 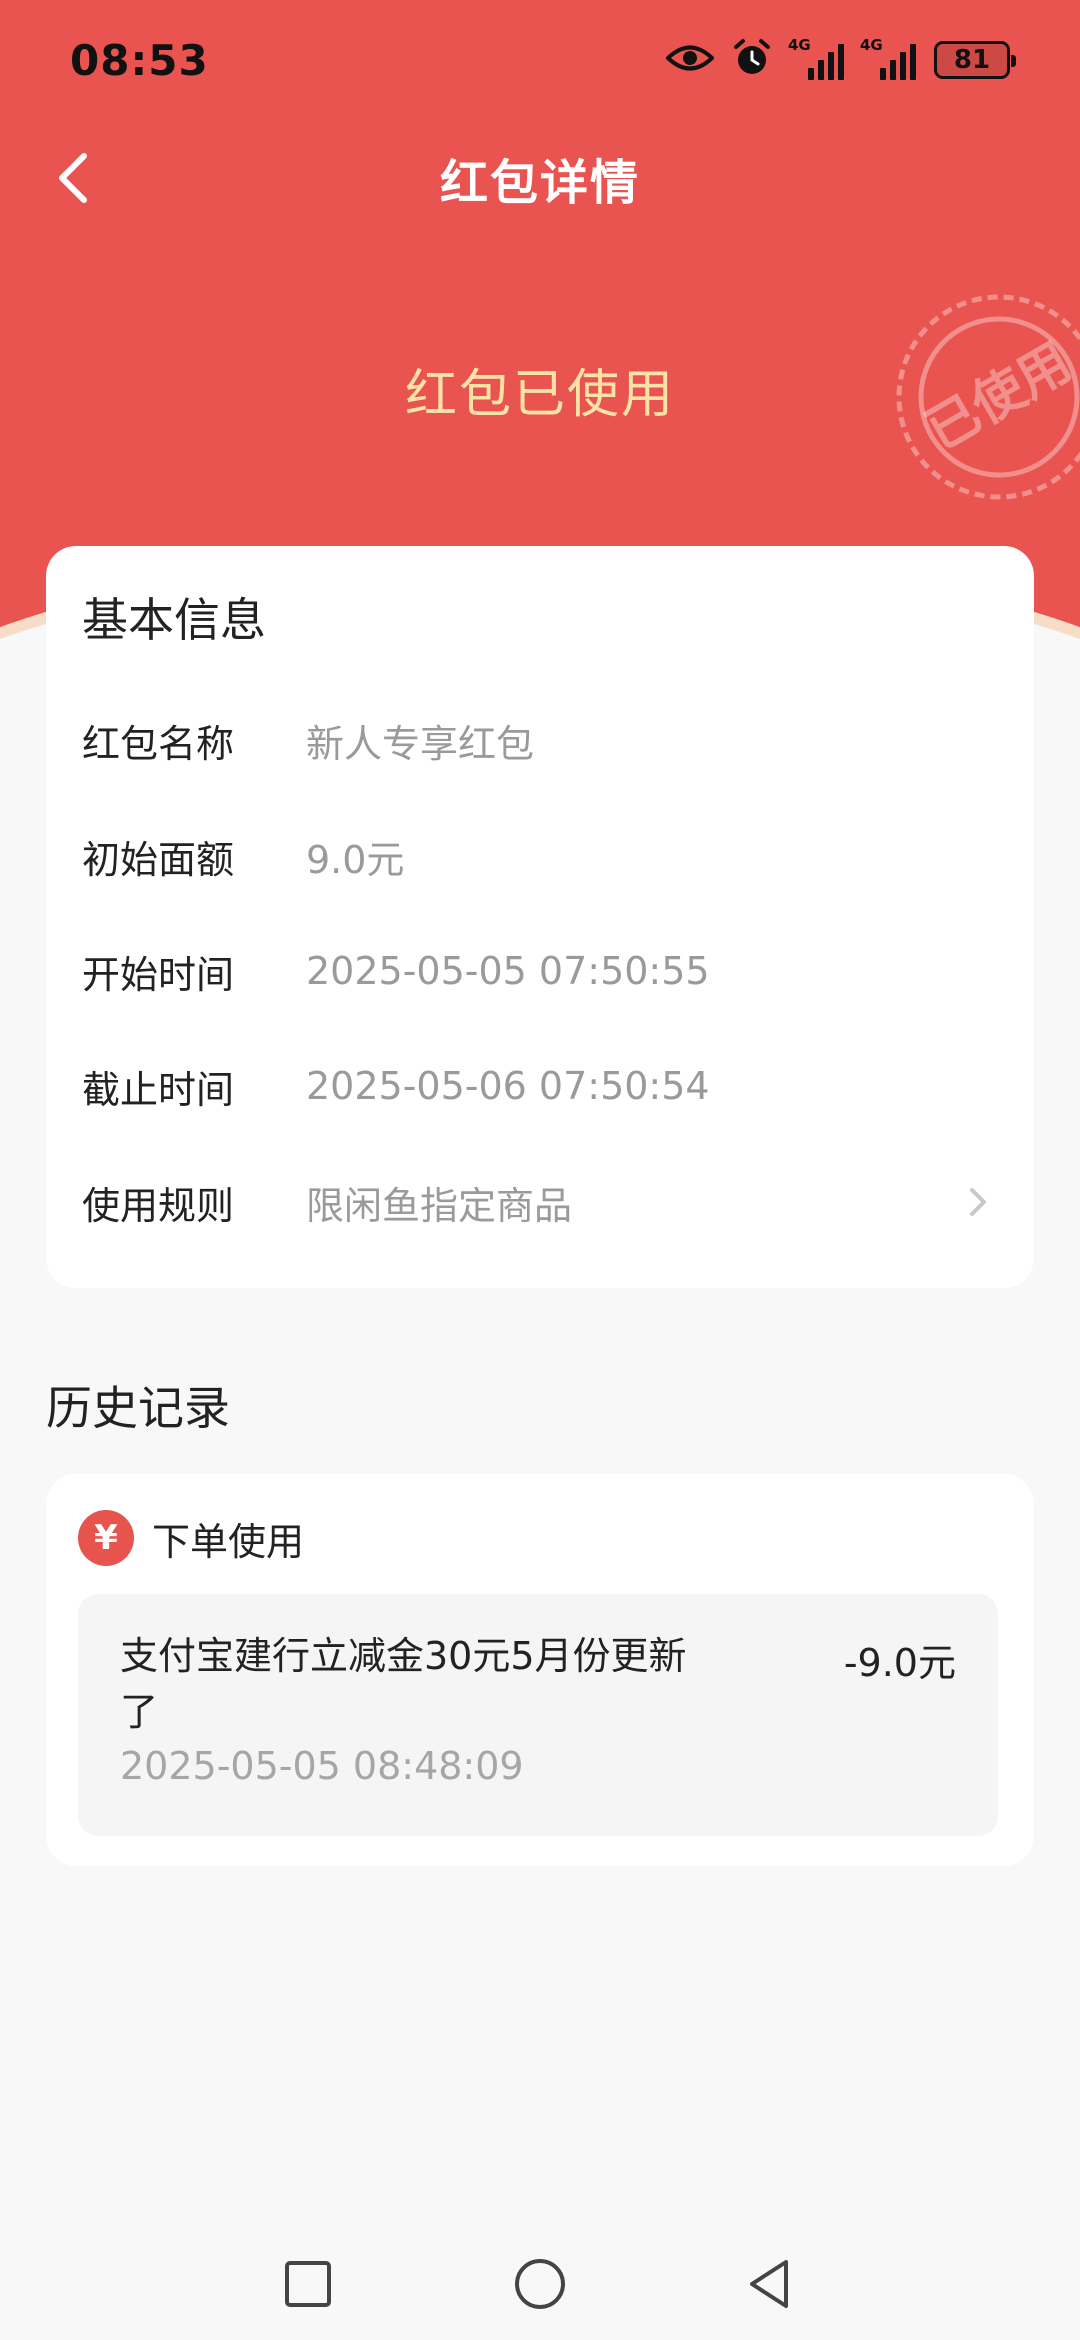 What do you see at coordinates (540, 60) in the screenshot?
I see `status-bar: 08:53 4G 4G 81` at bounding box center [540, 60].